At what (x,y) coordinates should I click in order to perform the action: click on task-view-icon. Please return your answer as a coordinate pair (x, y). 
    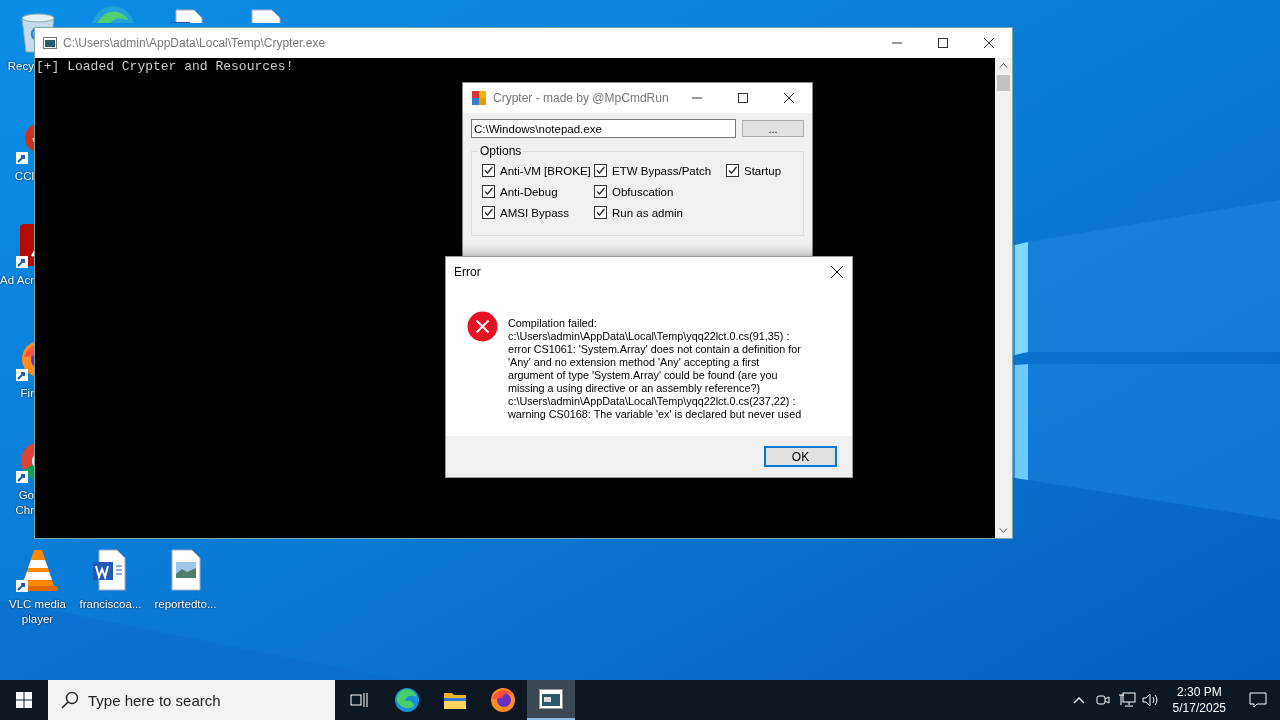
    Looking at the image, I should click on (359, 700).